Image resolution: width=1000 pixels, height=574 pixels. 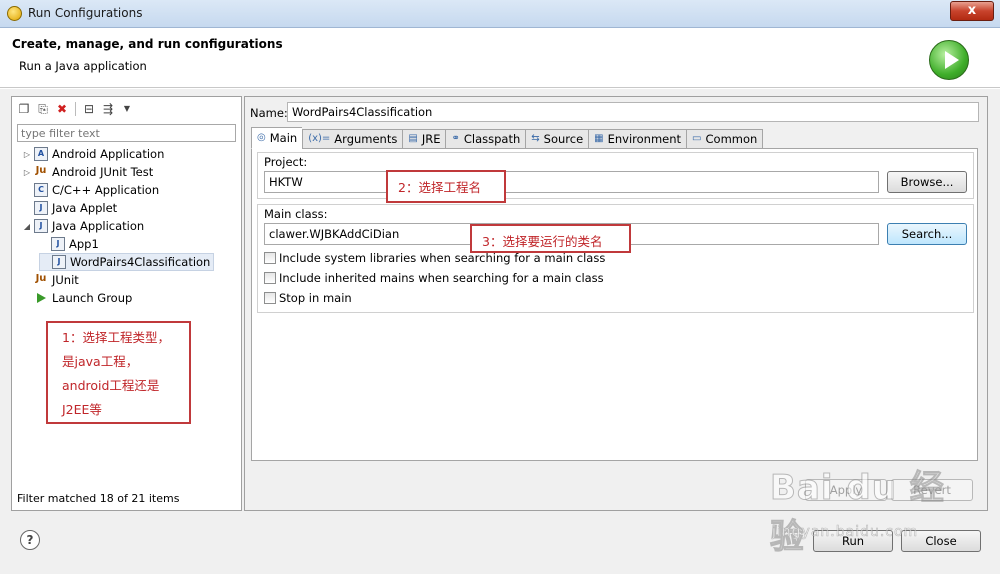 I want to click on header-subtitle: Run a Java application, so click(x=83, y=66).